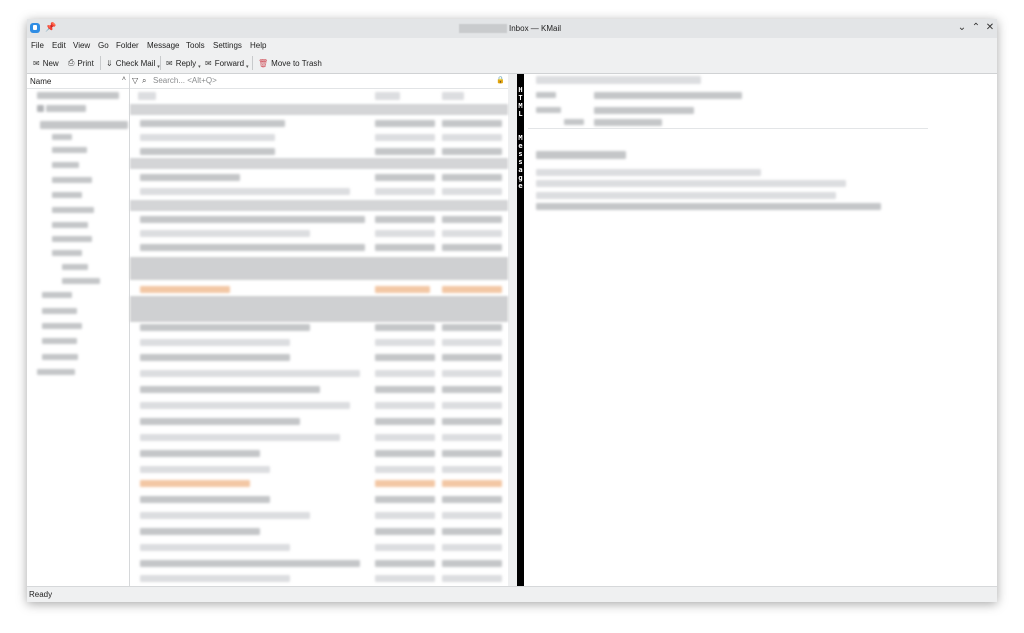 Image resolution: width=1024 pixels, height=633 pixels. What do you see at coordinates (135, 80) in the screenshot?
I see `filter-icon: ▽` at bounding box center [135, 80].